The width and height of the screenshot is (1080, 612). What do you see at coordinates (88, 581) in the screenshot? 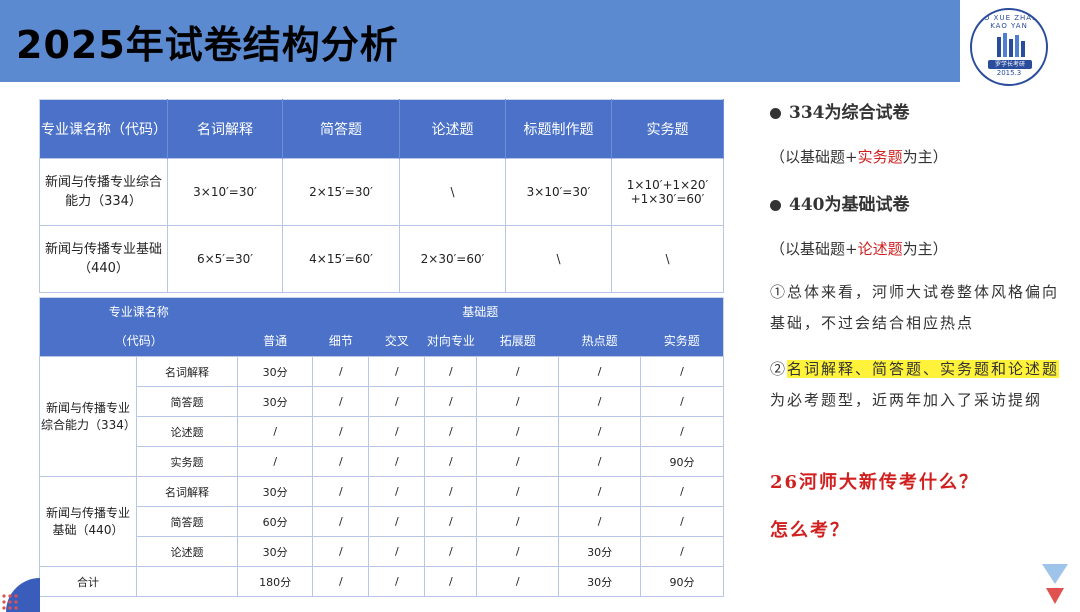
I see `total-label: 合计` at bounding box center [88, 581].